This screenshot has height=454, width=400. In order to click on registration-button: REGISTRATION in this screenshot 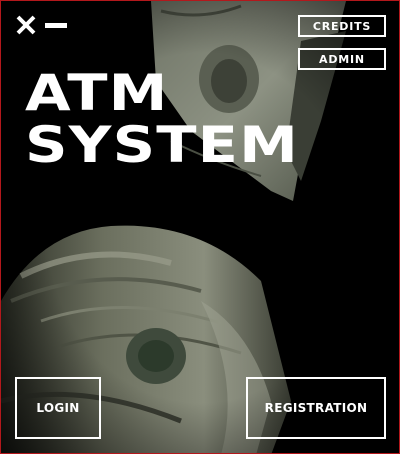, I will do `click(316, 408)`.